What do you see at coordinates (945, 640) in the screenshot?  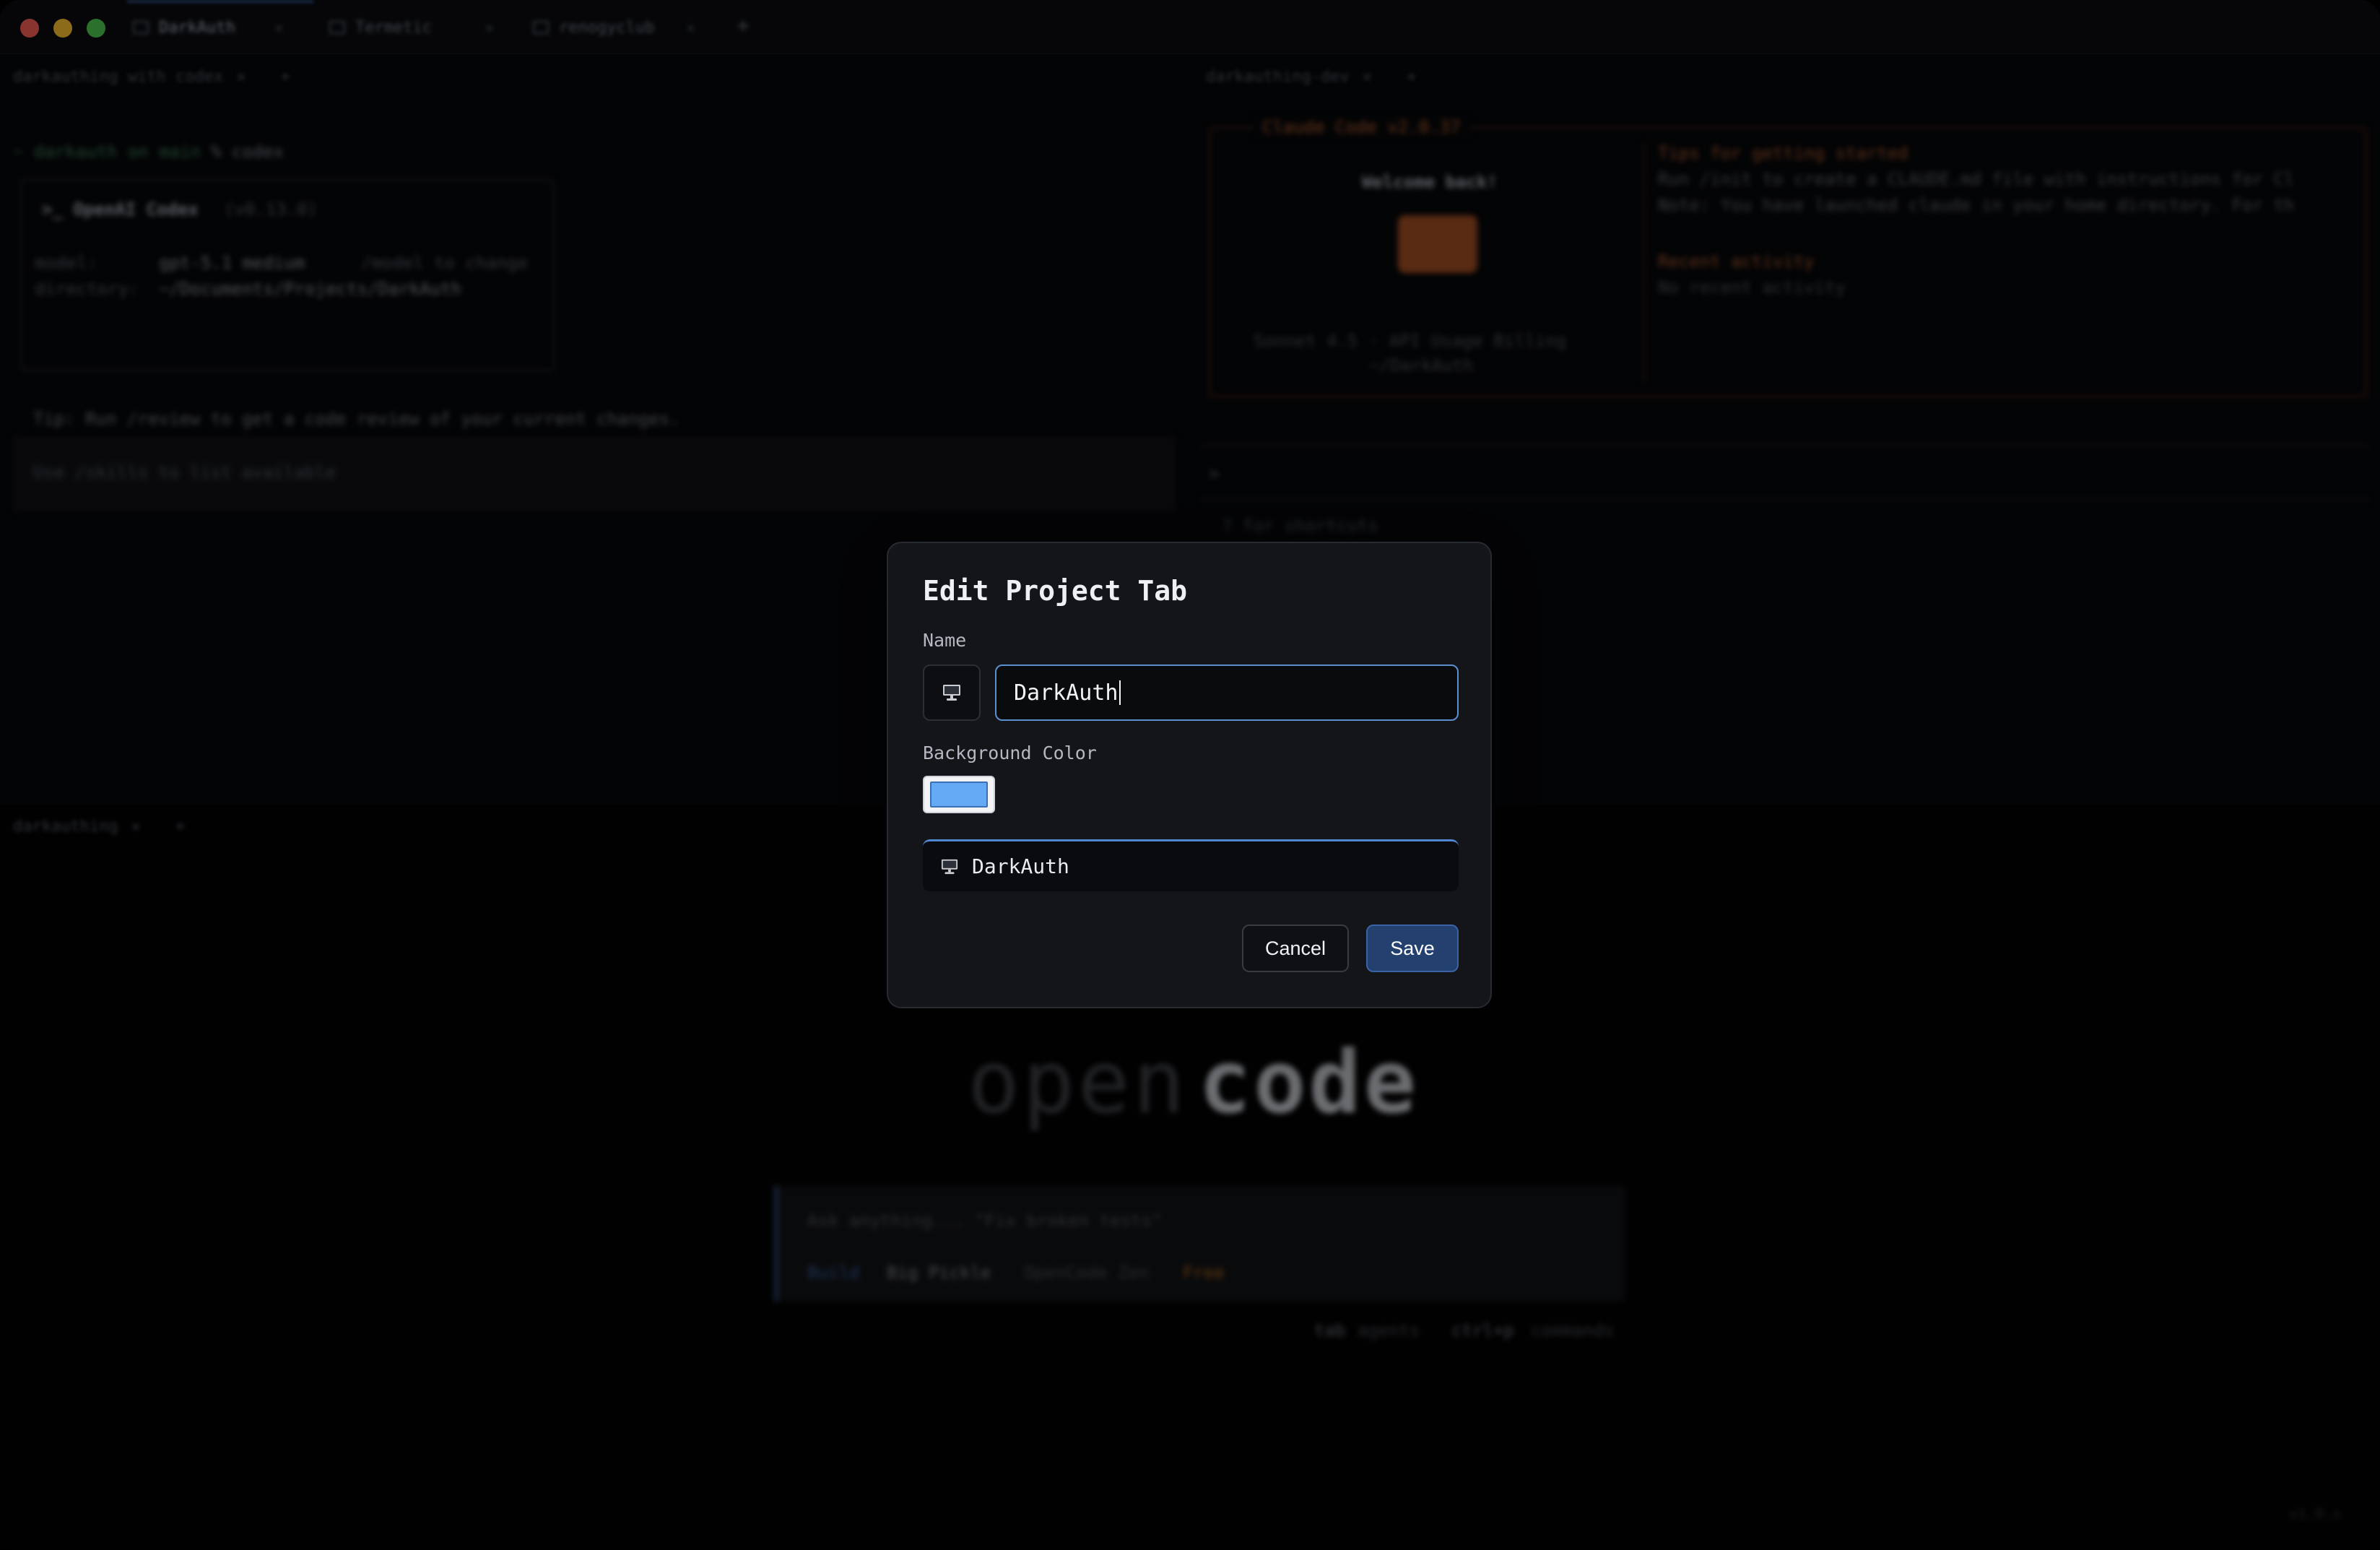 I see `name-label: Name` at bounding box center [945, 640].